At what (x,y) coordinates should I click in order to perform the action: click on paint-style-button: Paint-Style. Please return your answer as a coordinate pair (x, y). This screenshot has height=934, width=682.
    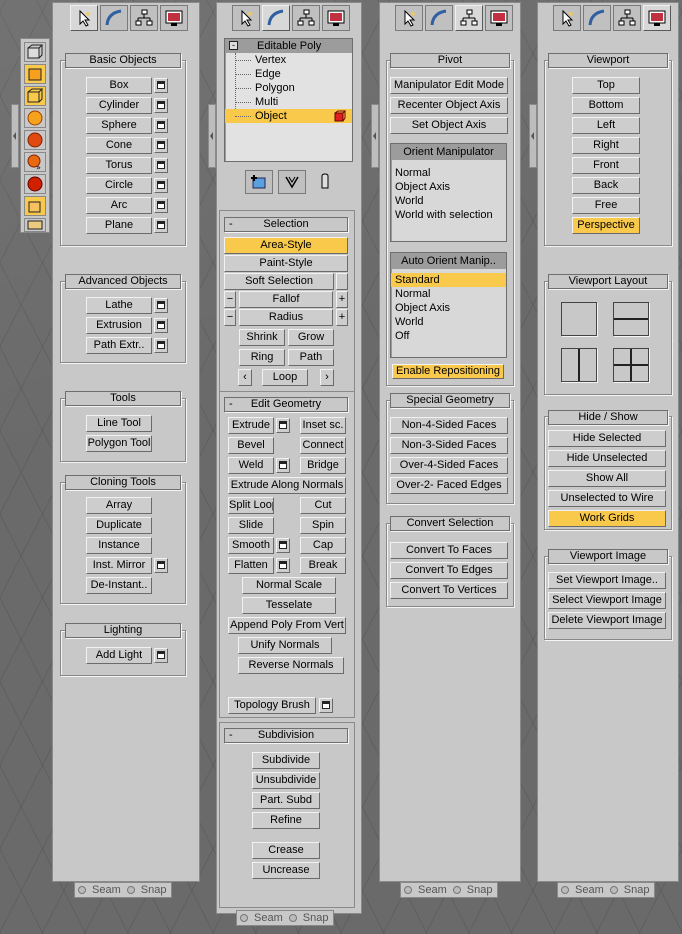
    Looking at the image, I should click on (286, 263).